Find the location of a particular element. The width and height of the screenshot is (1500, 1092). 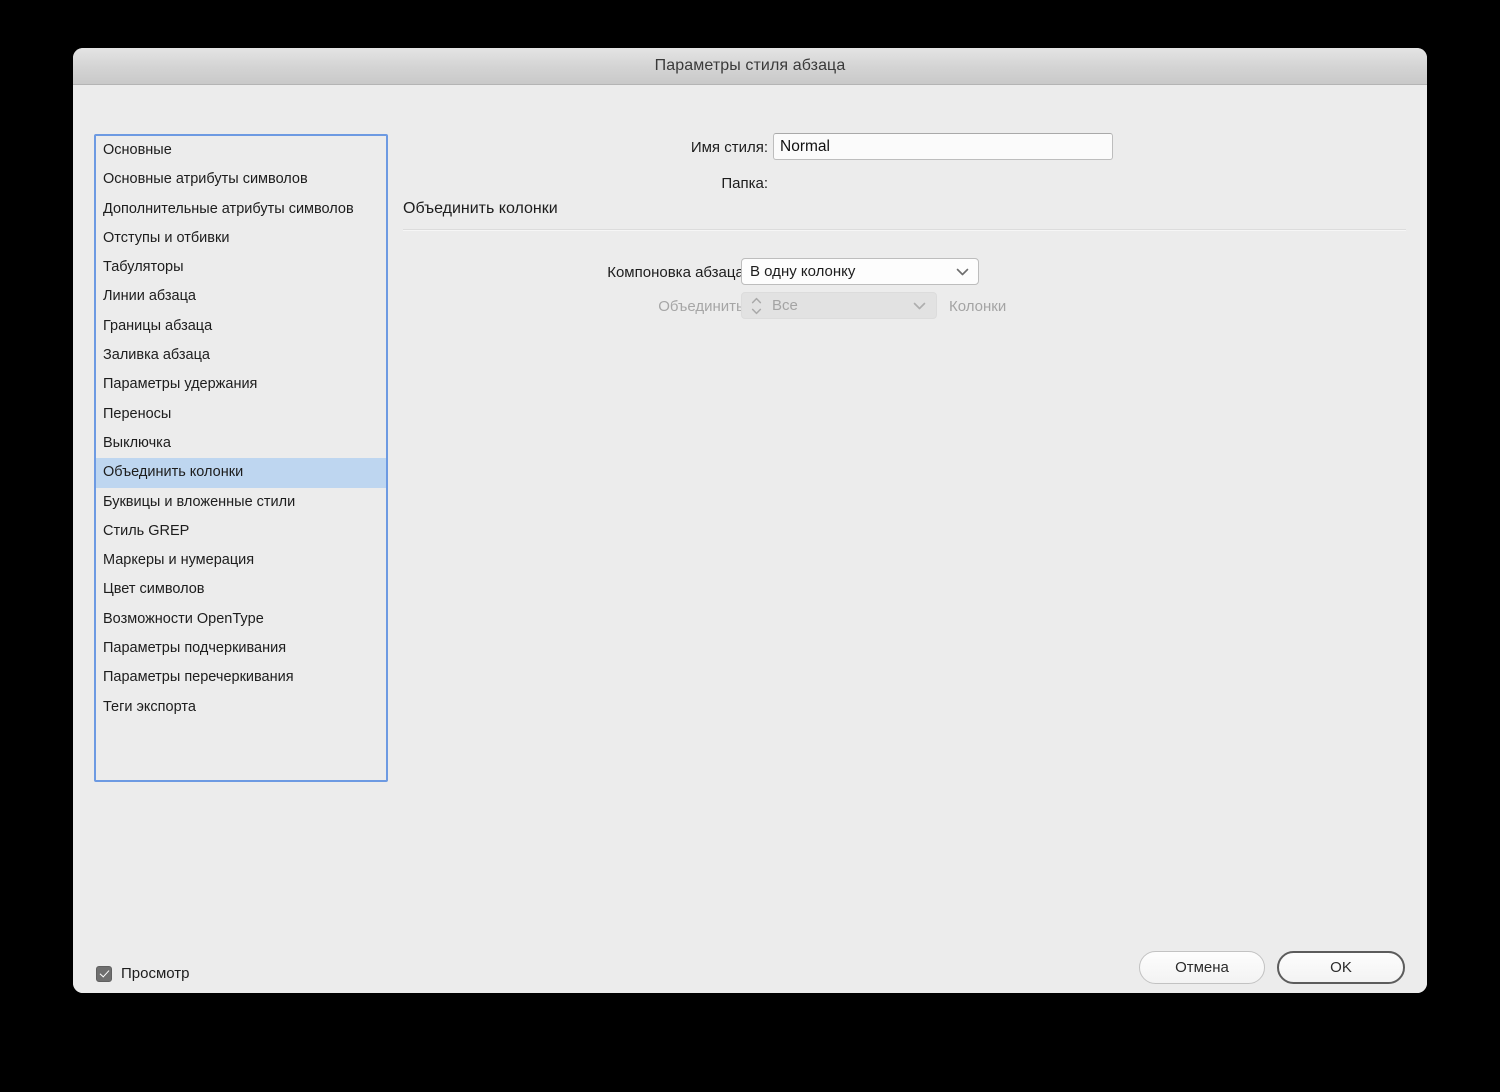

sidebar-item: Линии абзаца is located at coordinates (241, 296).